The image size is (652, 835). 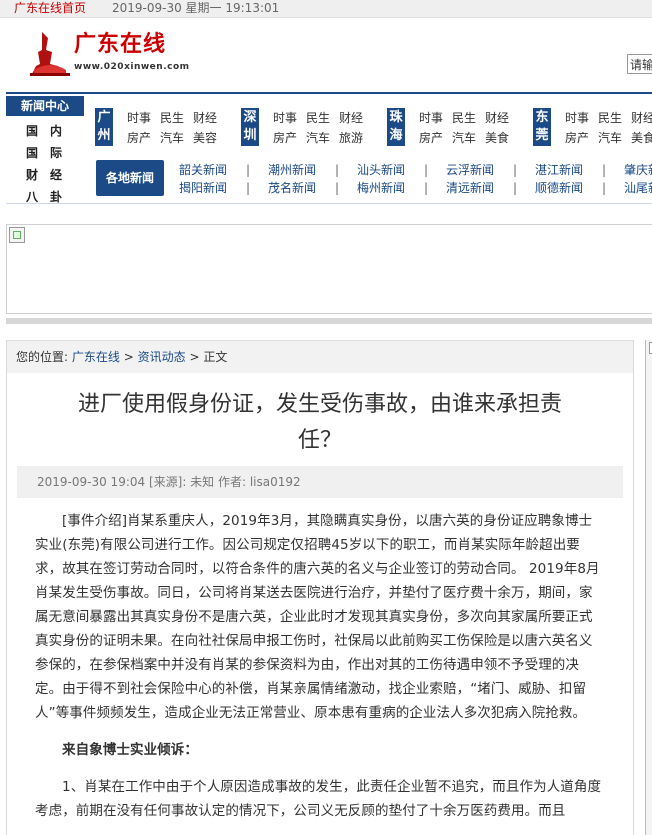 What do you see at coordinates (470, 170) in the screenshot?
I see `region-link: 云浮新闻` at bounding box center [470, 170].